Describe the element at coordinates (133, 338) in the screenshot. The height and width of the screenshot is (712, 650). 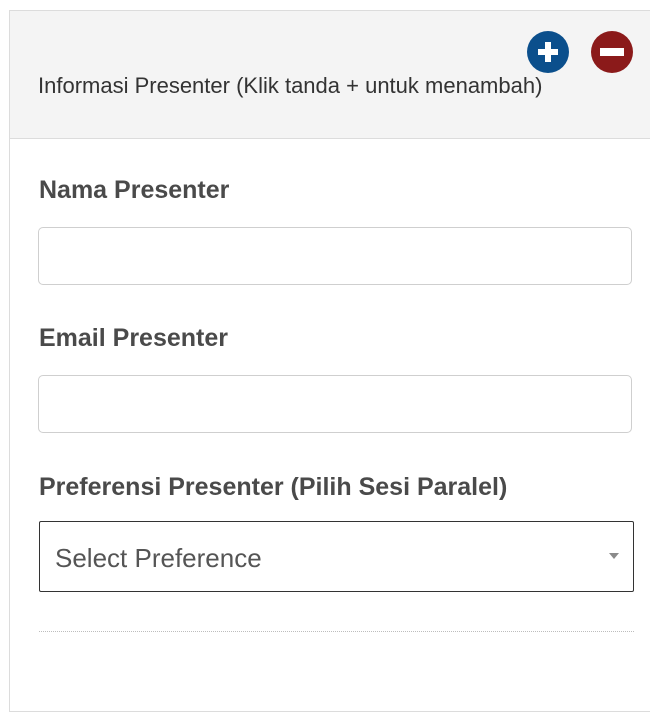
I see `email-label: Email Presenter` at that location.